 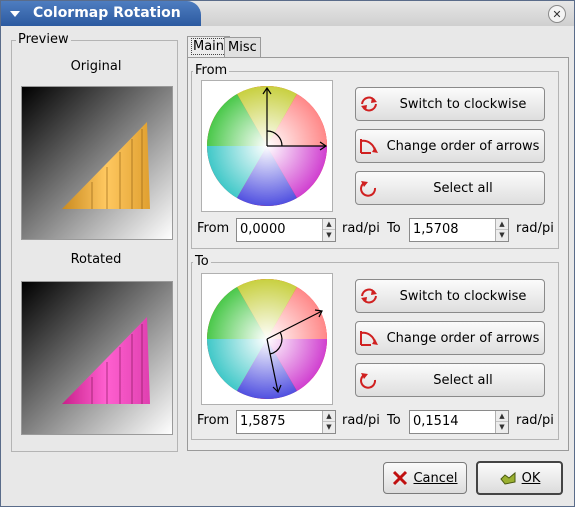 What do you see at coordinates (459, 230) in the screenshot?
I see `from-end-spinbox: 1,5708 ▲ ▼` at bounding box center [459, 230].